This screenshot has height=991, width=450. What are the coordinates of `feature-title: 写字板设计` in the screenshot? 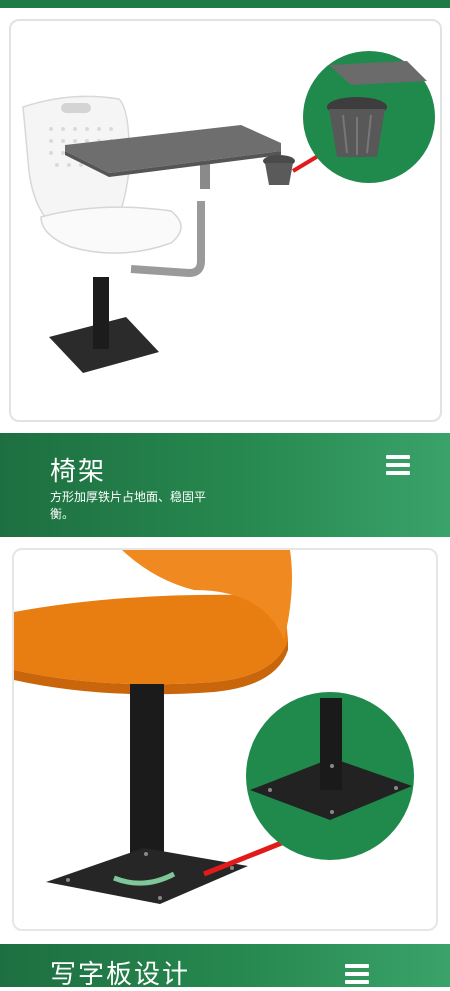 It's located at (120, 975).